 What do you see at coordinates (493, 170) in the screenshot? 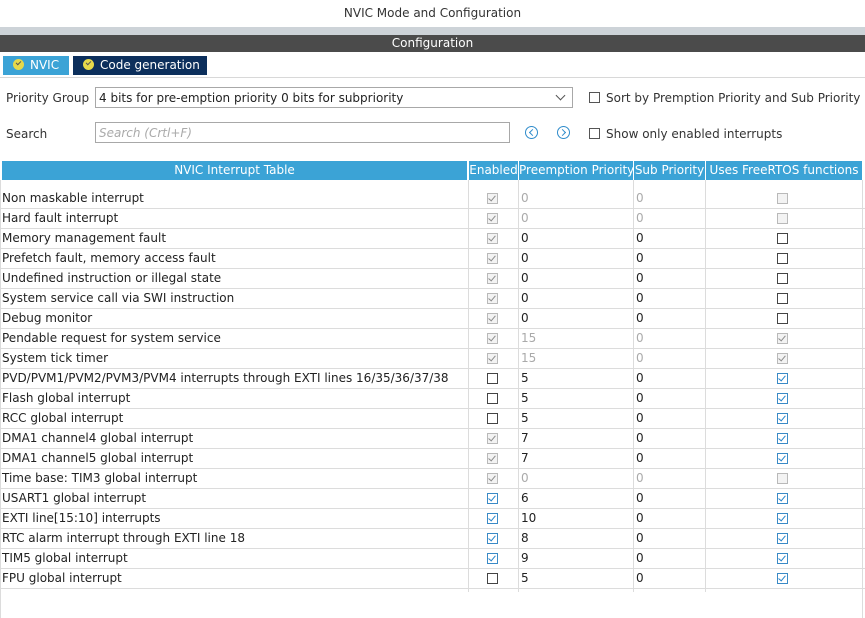
I see `column-header-enabled: Enabled` at bounding box center [493, 170].